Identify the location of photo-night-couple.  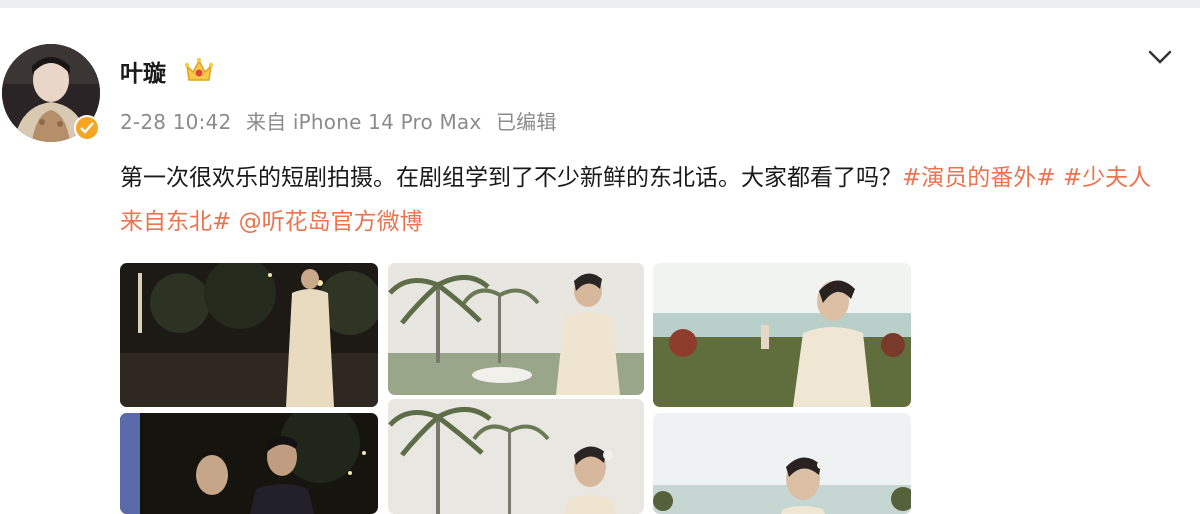
(249, 463).